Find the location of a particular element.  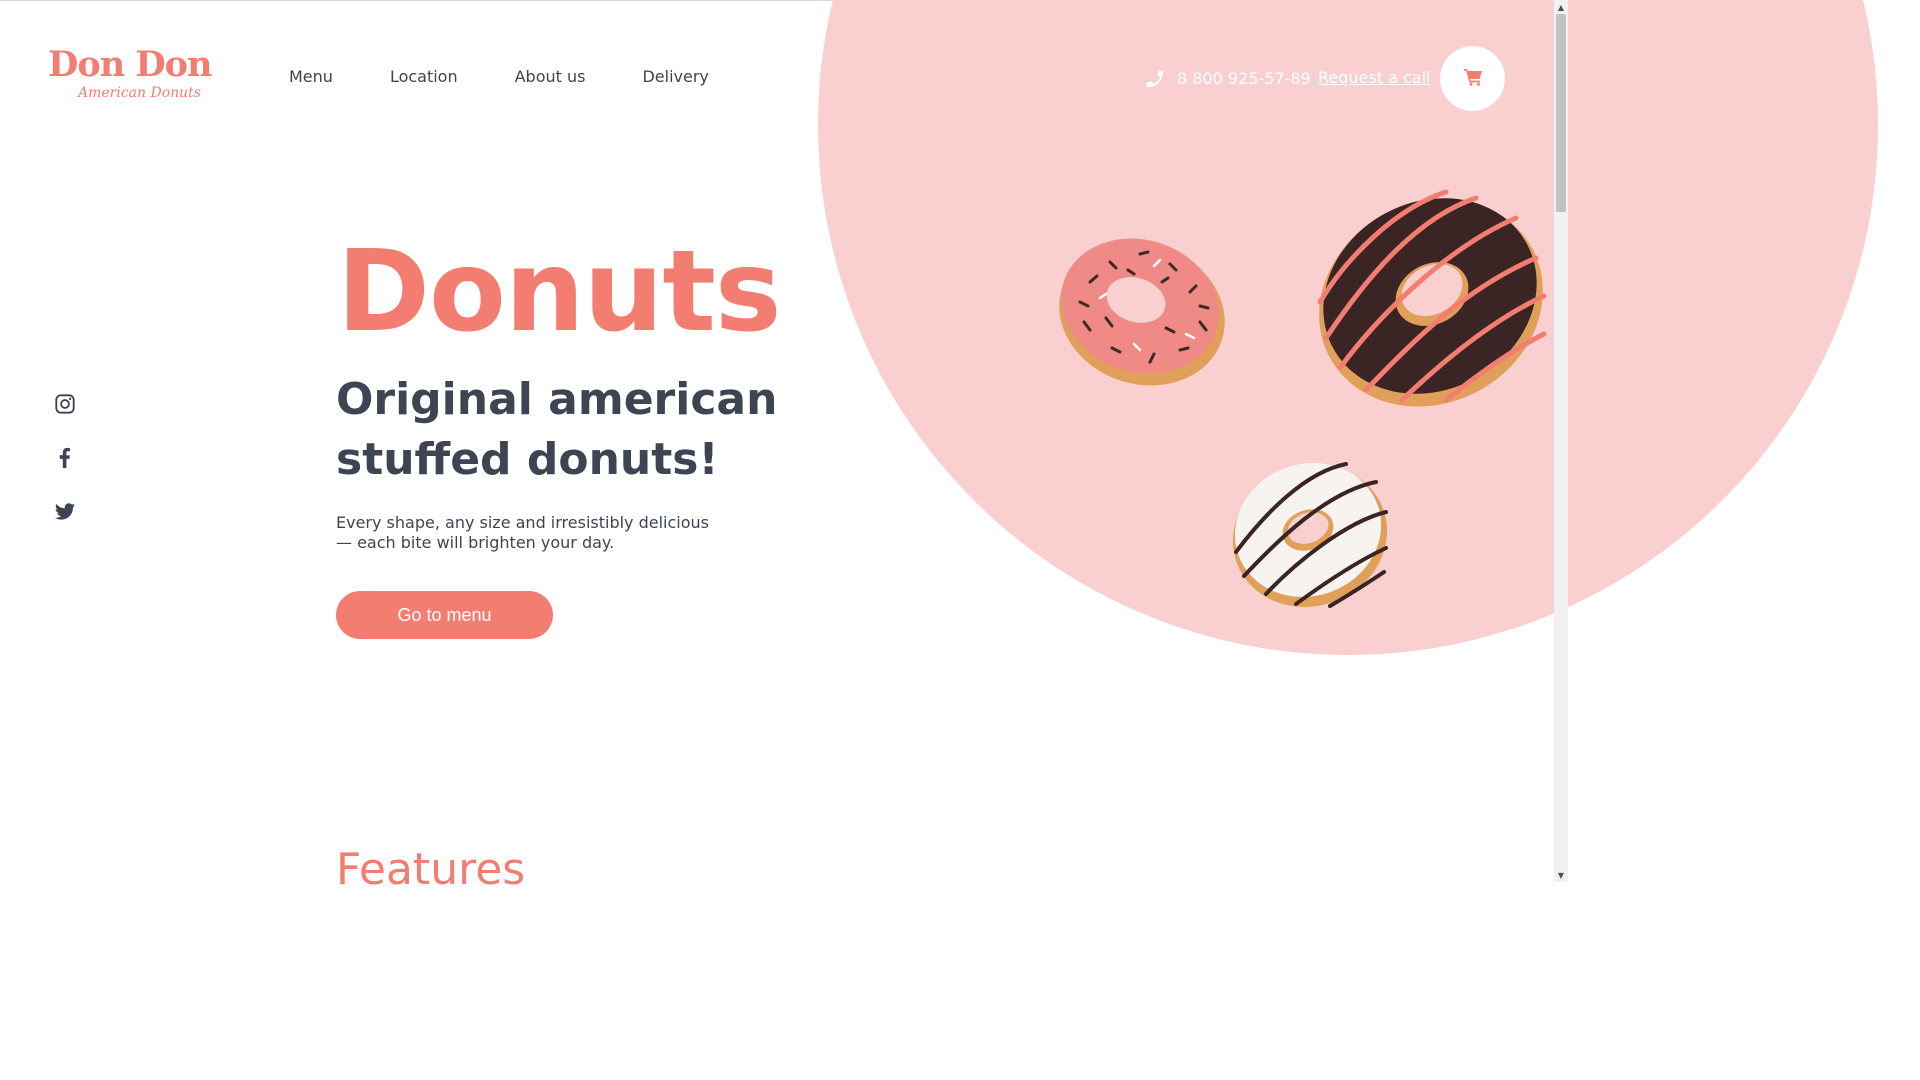

nav-item-delivery: Delivery is located at coordinates (675, 76).